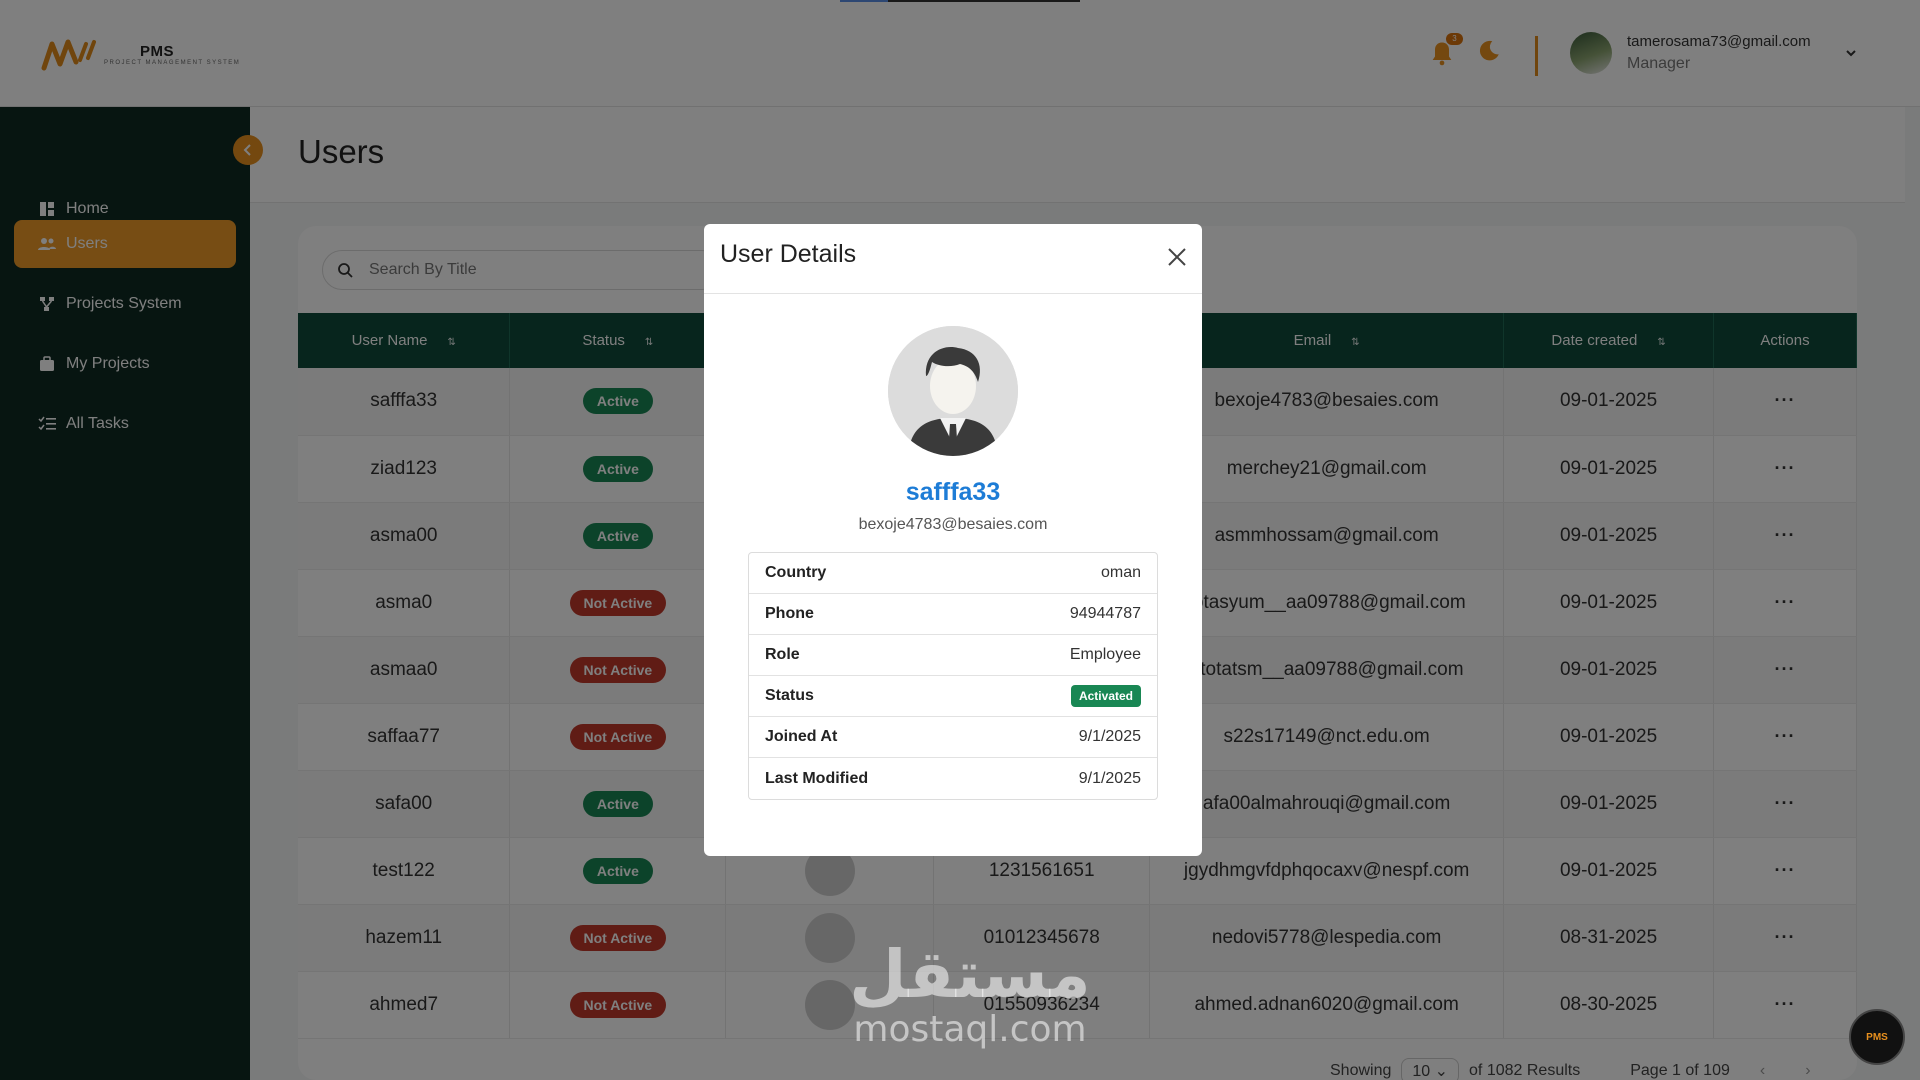 The width and height of the screenshot is (1920, 1080). Describe the element at coordinates (953, 573) in the screenshot. I see `detail-row-country: Country oman` at that location.